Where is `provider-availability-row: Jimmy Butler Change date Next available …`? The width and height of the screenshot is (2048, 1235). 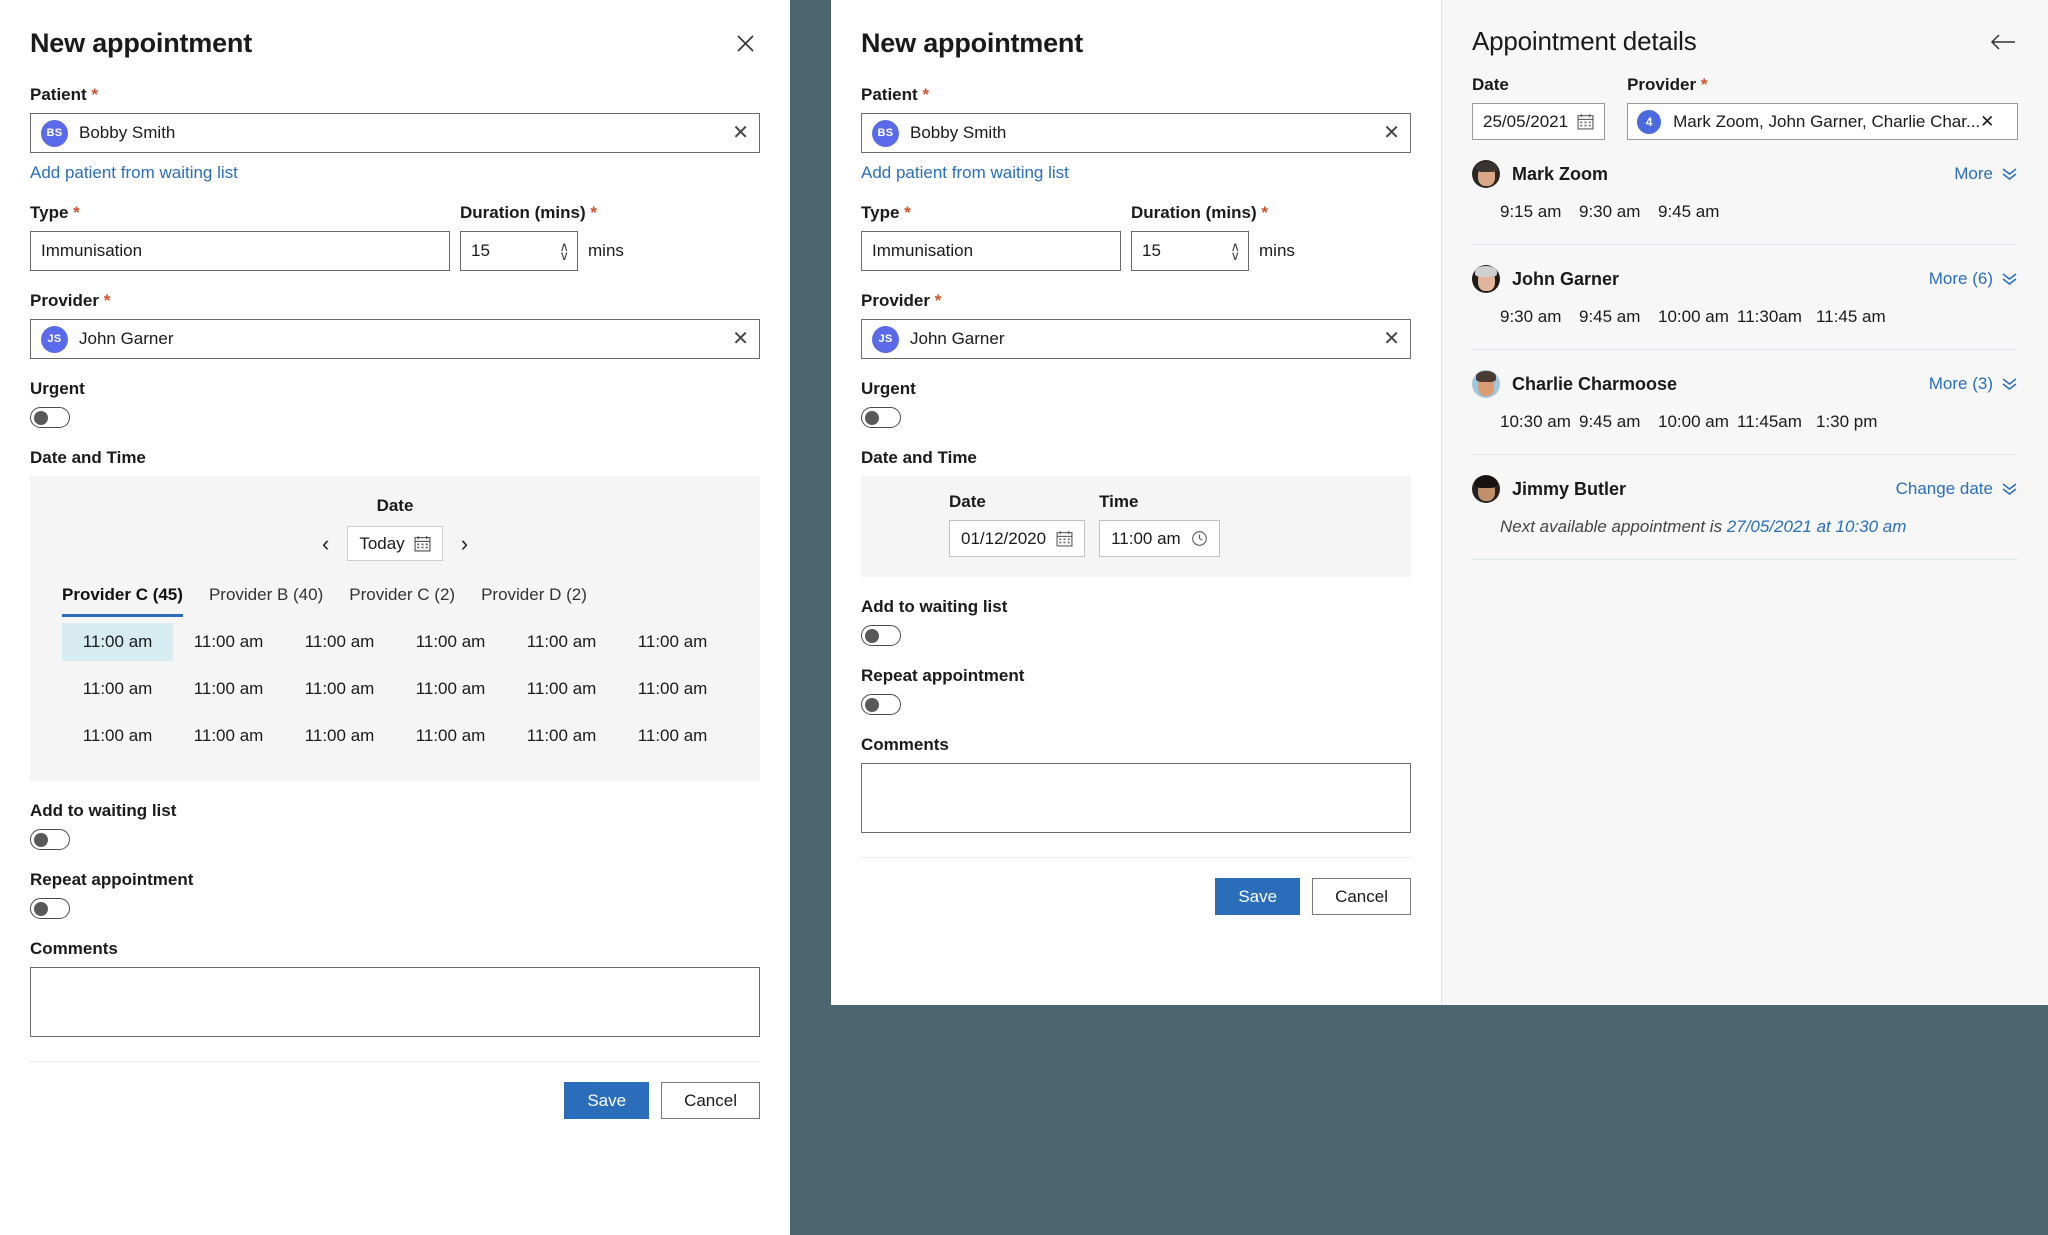 provider-availability-row: Jimmy Butler Change date Next available … is located at coordinates (1745, 507).